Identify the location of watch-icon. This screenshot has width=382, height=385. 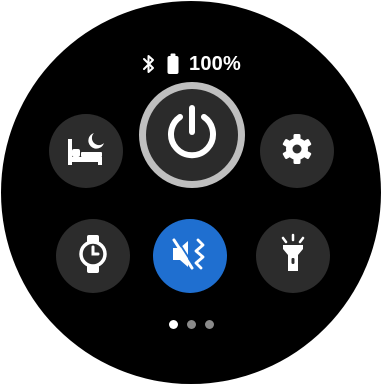
(93, 256).